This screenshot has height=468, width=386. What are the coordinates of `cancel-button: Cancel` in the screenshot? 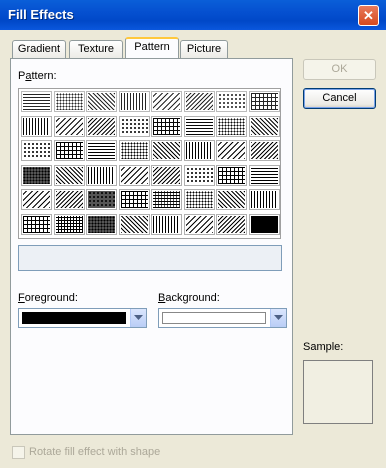 It's located at (339, 98).